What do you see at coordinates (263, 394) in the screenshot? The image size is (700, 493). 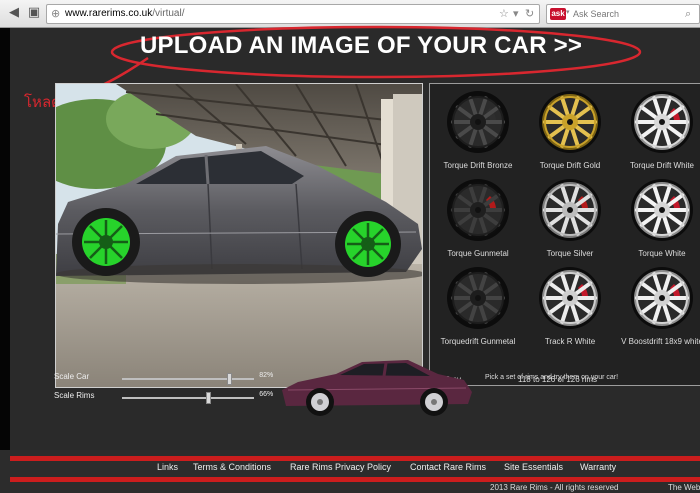 I see `scale-rims-value: 66` at bounding box center [263, 394].